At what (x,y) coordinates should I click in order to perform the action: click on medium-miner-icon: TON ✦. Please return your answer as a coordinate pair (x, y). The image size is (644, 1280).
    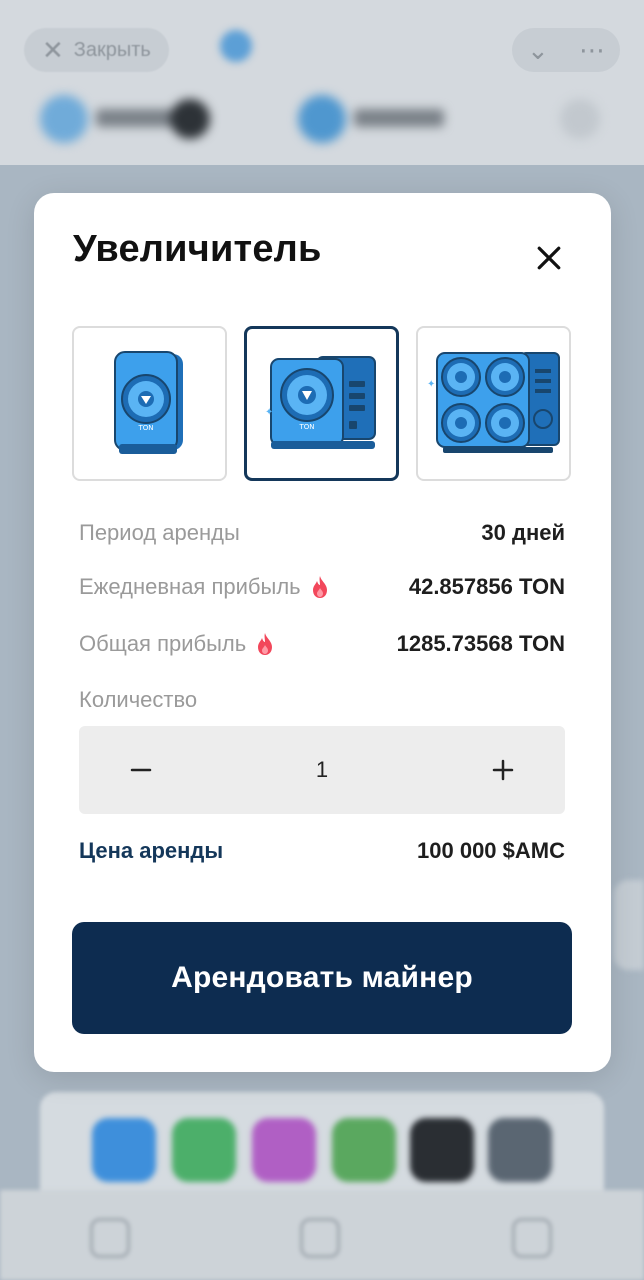
    Looking at the image, I should click on (320, 402).